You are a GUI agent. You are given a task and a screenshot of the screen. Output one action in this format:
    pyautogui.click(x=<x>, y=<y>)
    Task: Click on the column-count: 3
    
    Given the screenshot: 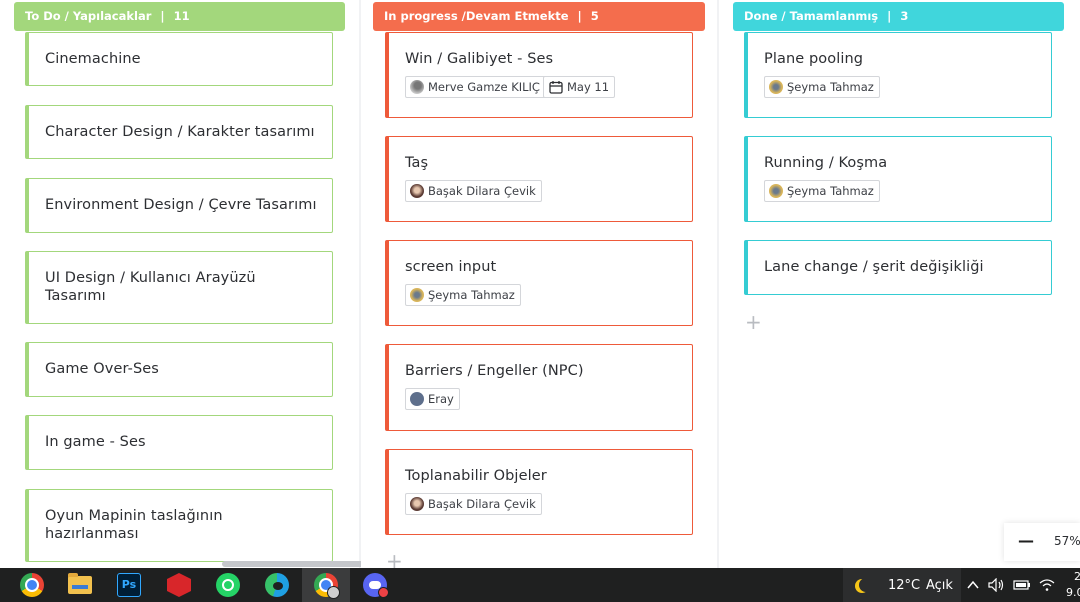 What is the action you would take?
    pyautogui.click(x=904, y=16)
    